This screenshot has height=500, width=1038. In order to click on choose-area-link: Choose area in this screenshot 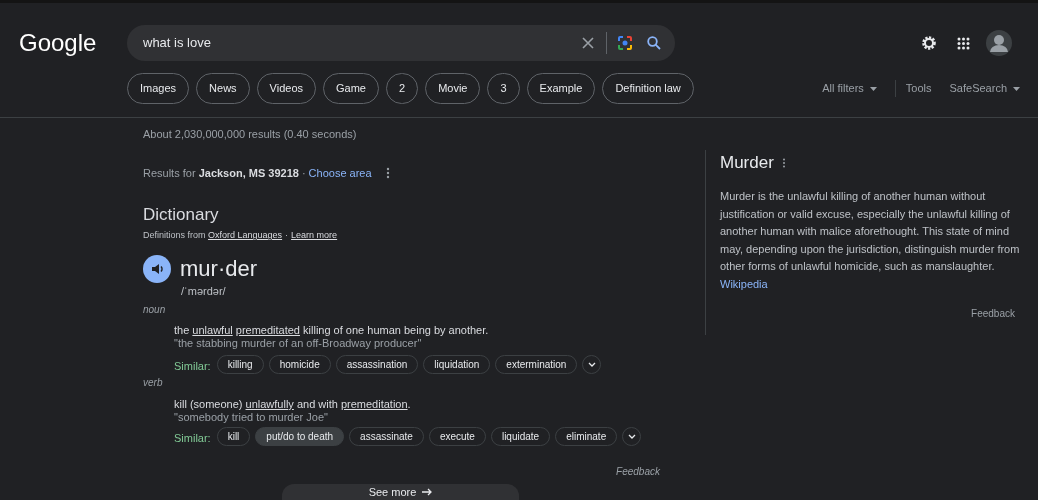, I will do `click(340, 173)`.